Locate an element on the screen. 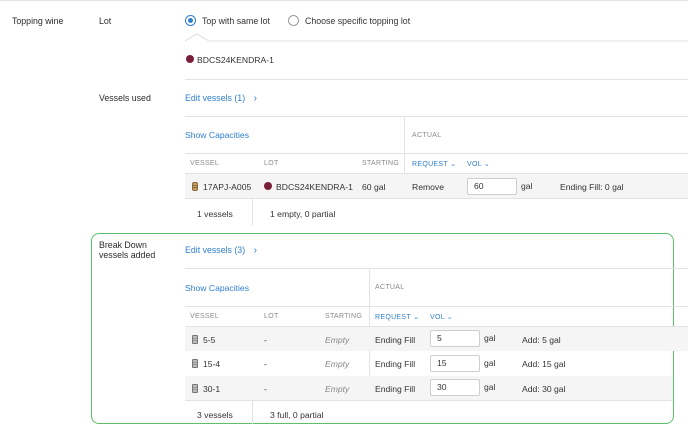  table2-footer-summary: 3 full, 0 partial is located at coordinates (297, 415).